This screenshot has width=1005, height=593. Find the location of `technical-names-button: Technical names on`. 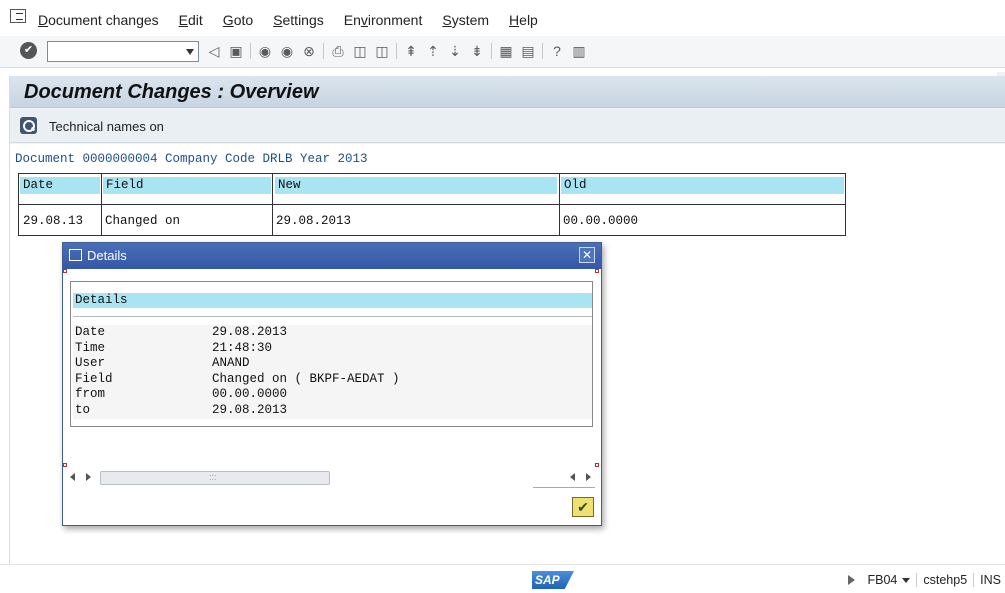

technical-names-button: Technical names on is located at coordinates (106, 126).